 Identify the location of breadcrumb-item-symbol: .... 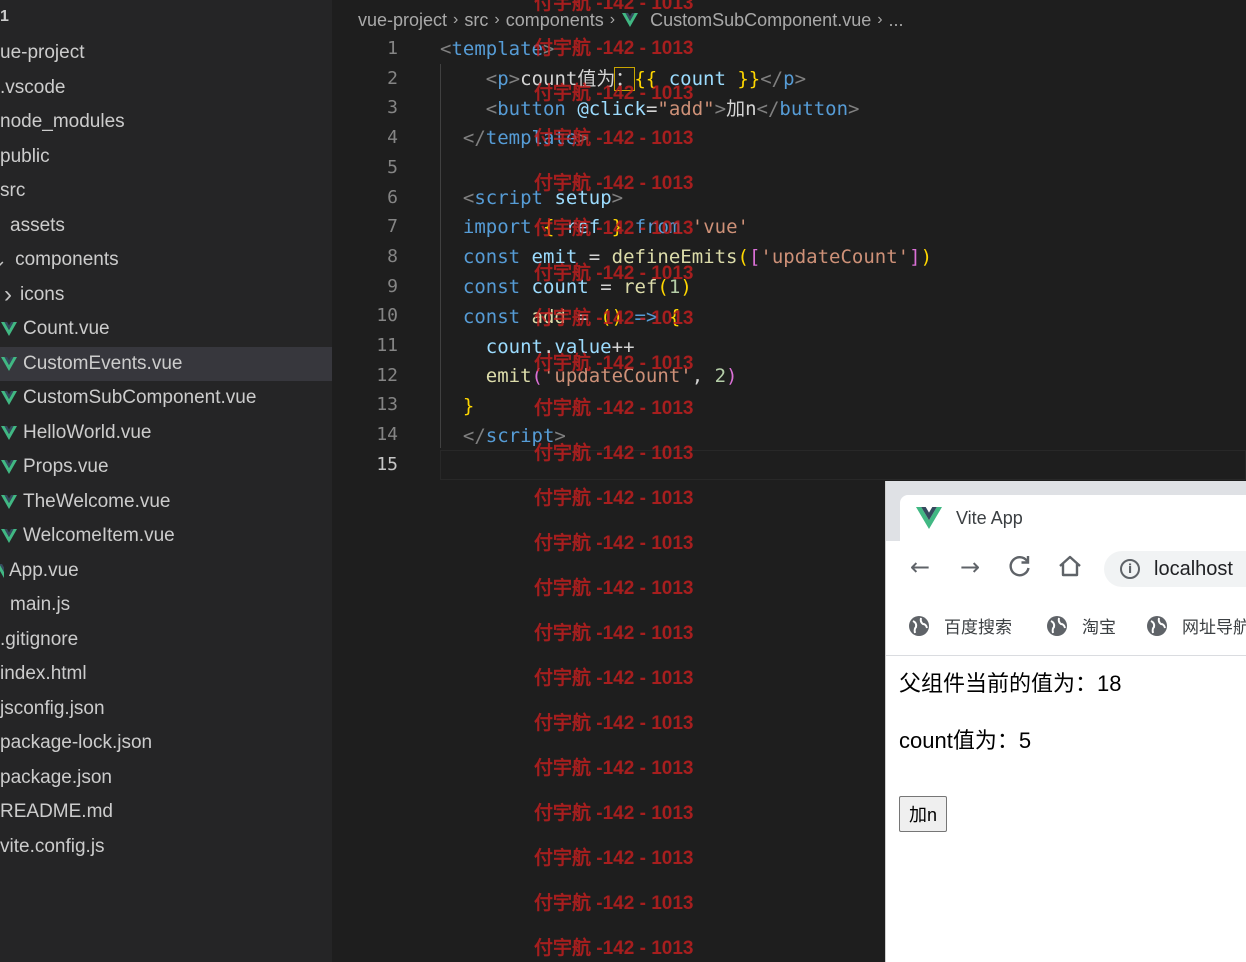
(896, 20).